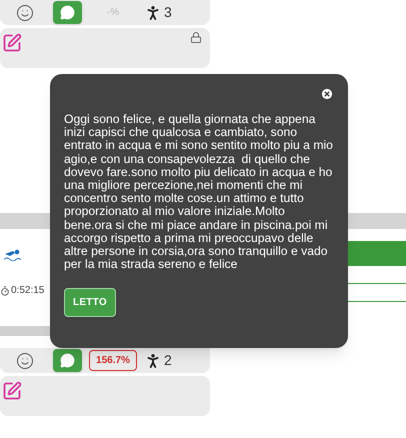 The height and width of the screenshot is (438, 406). I want to click on swimmer-icon, so click(12, 255).